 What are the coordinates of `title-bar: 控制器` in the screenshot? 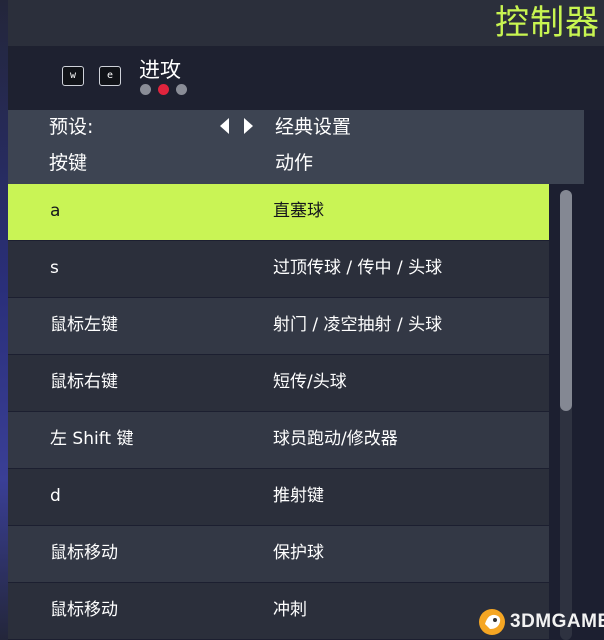 It's located at (306, 23).